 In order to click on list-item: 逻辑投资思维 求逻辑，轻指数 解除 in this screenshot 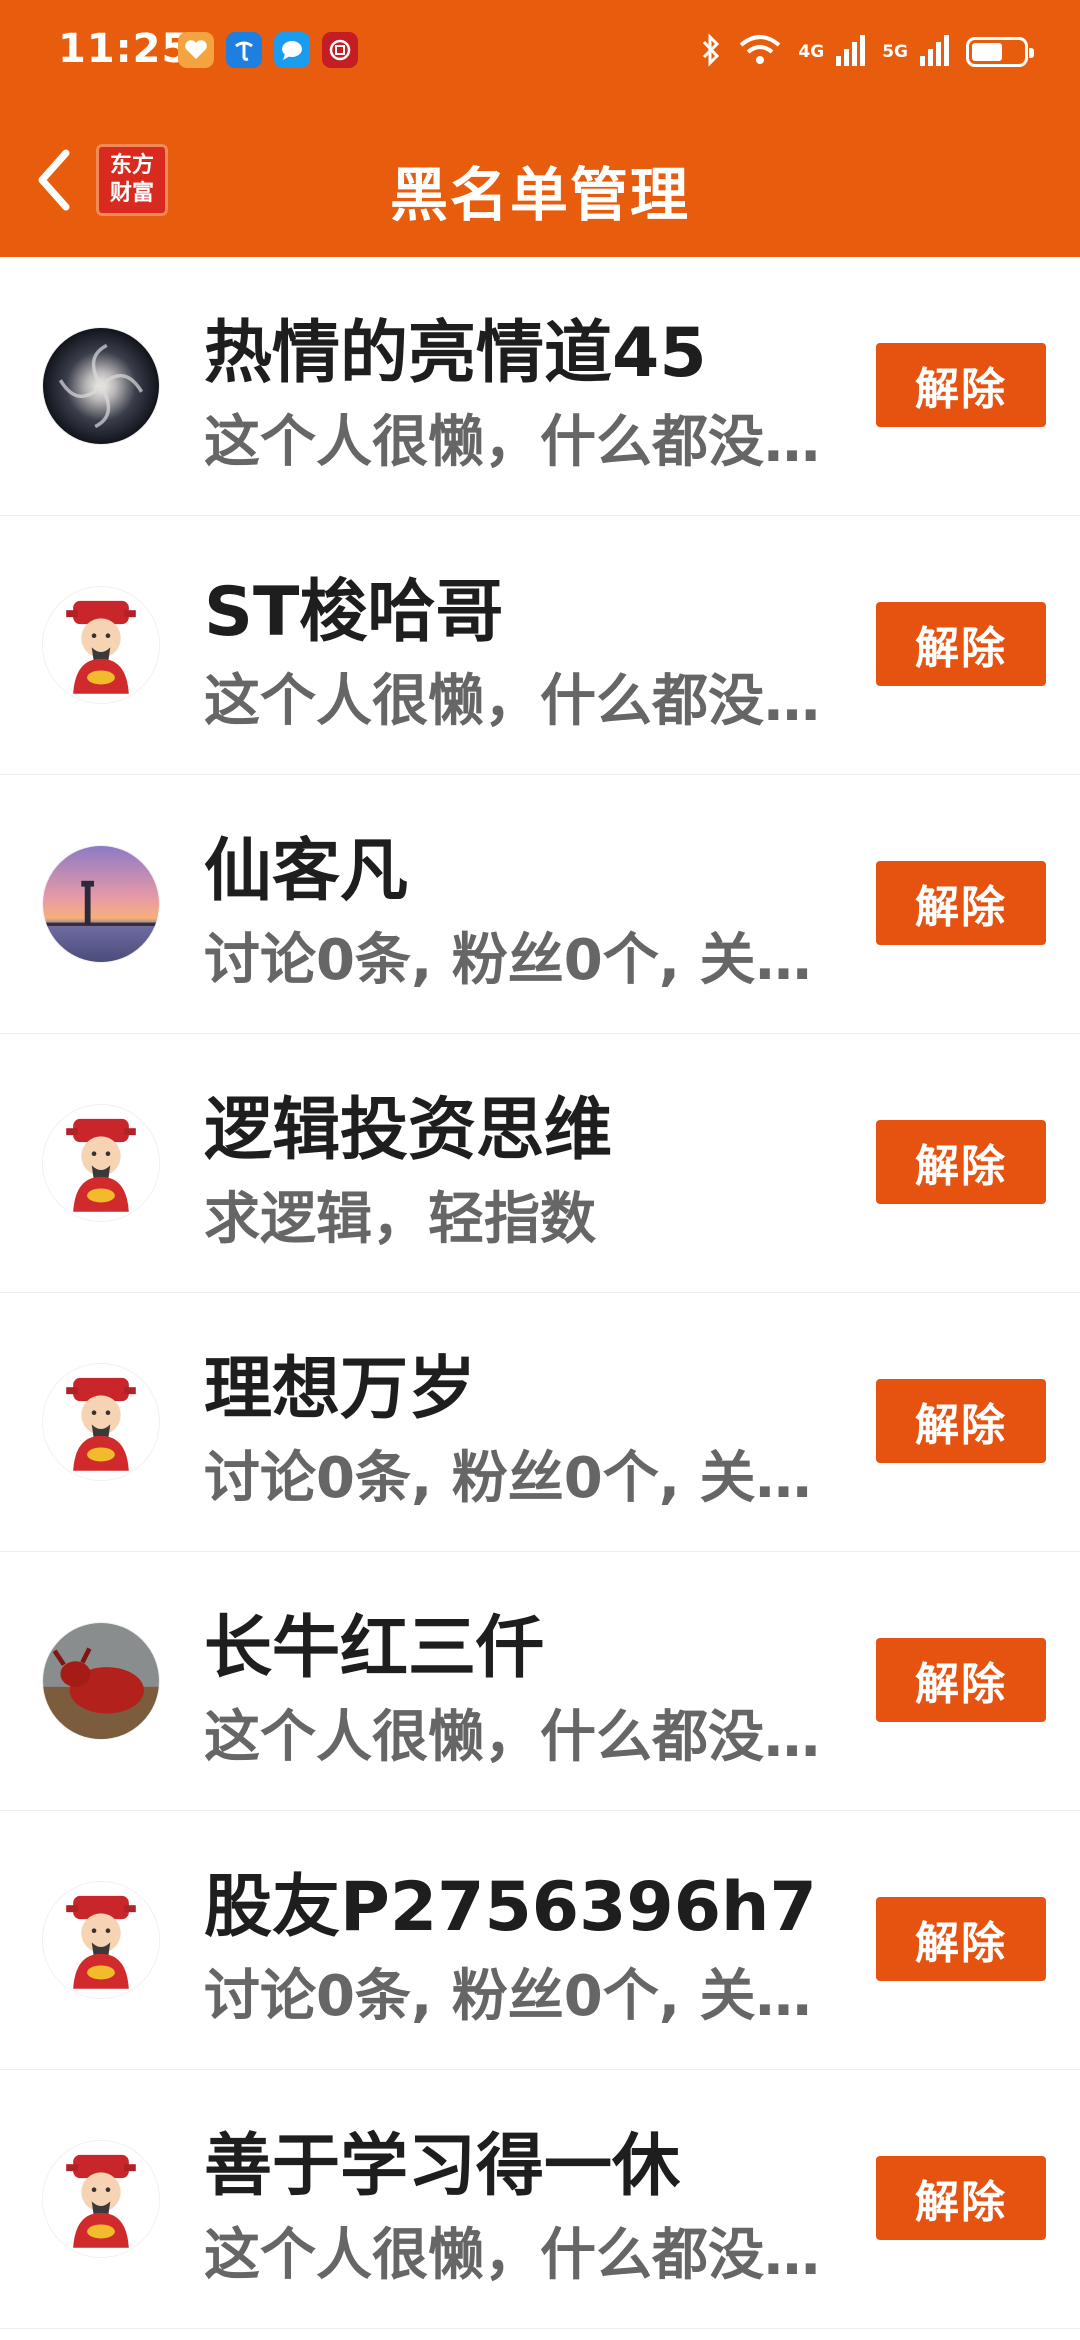, I will do `click(540, 1163)`.